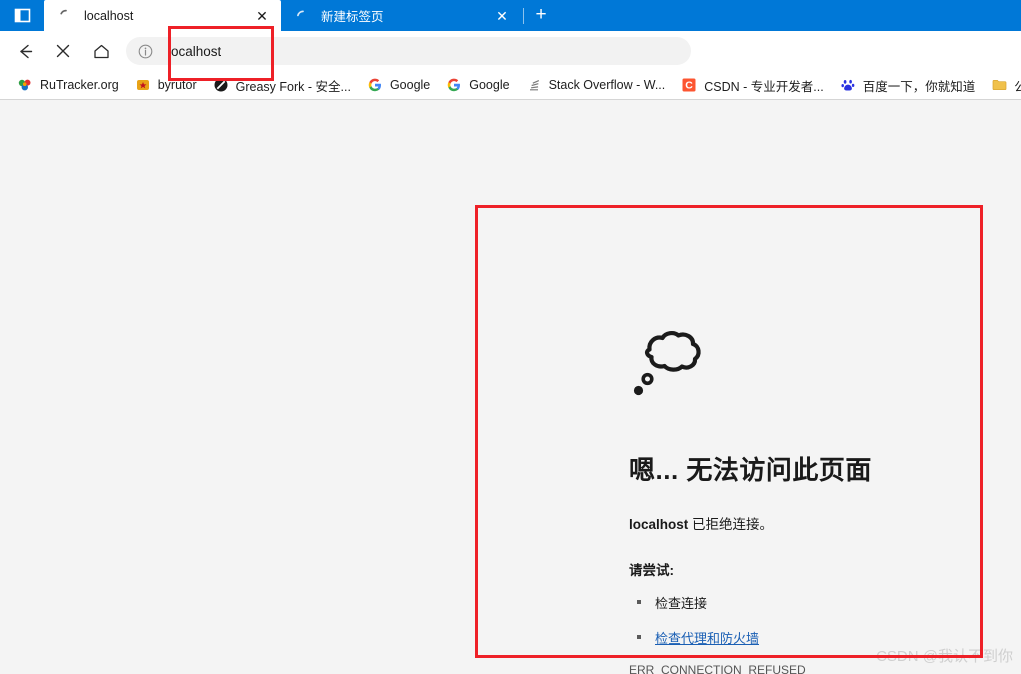 This screenshot has width=1021, height=674. I want to click on stackoverflow-icon, so click(534, 85).